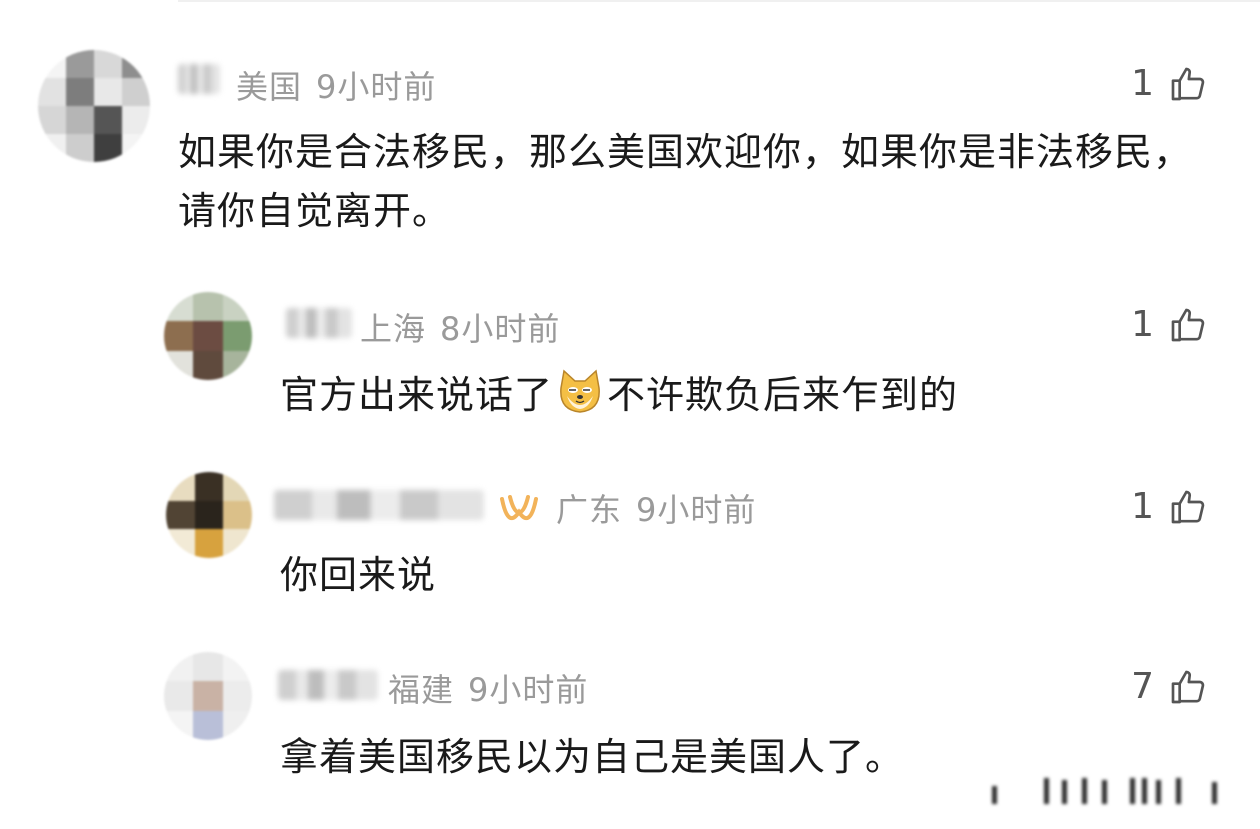 The width and height of the screenshot is (1260, 829). I want to click on comment-time: 9小时前, so click(528, 690).